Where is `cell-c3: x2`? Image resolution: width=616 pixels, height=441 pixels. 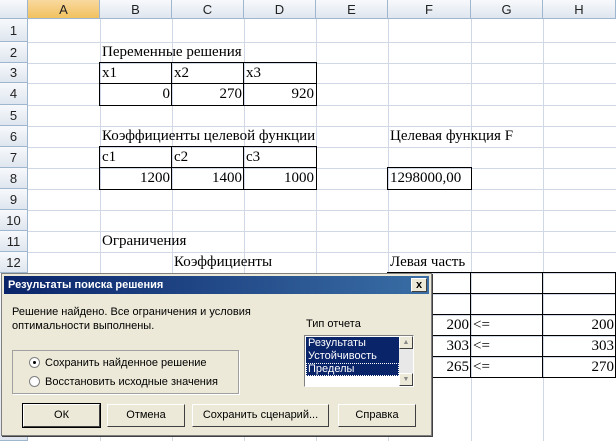 cell-c3: x2 is located at coordinates (181, 73).